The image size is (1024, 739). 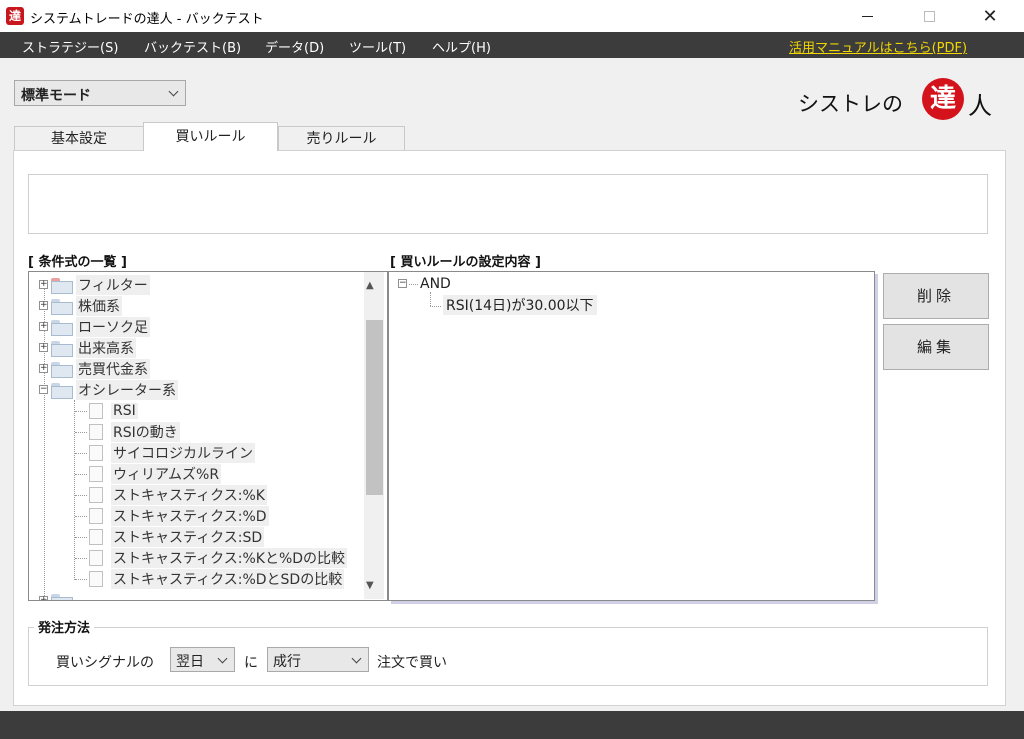 What do you see at coordinates (370, 585) in the screenshot?
I see `scroll-down-icon: ▼` at bounding box center [370, 585].